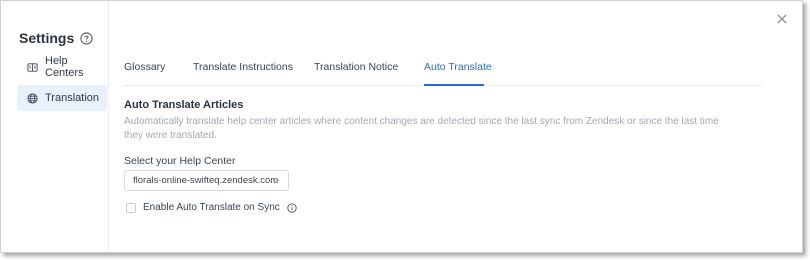 The image size is (810, 260). I want to click on sidebar-item-help-centers: Help Centers, so click(62, 67).